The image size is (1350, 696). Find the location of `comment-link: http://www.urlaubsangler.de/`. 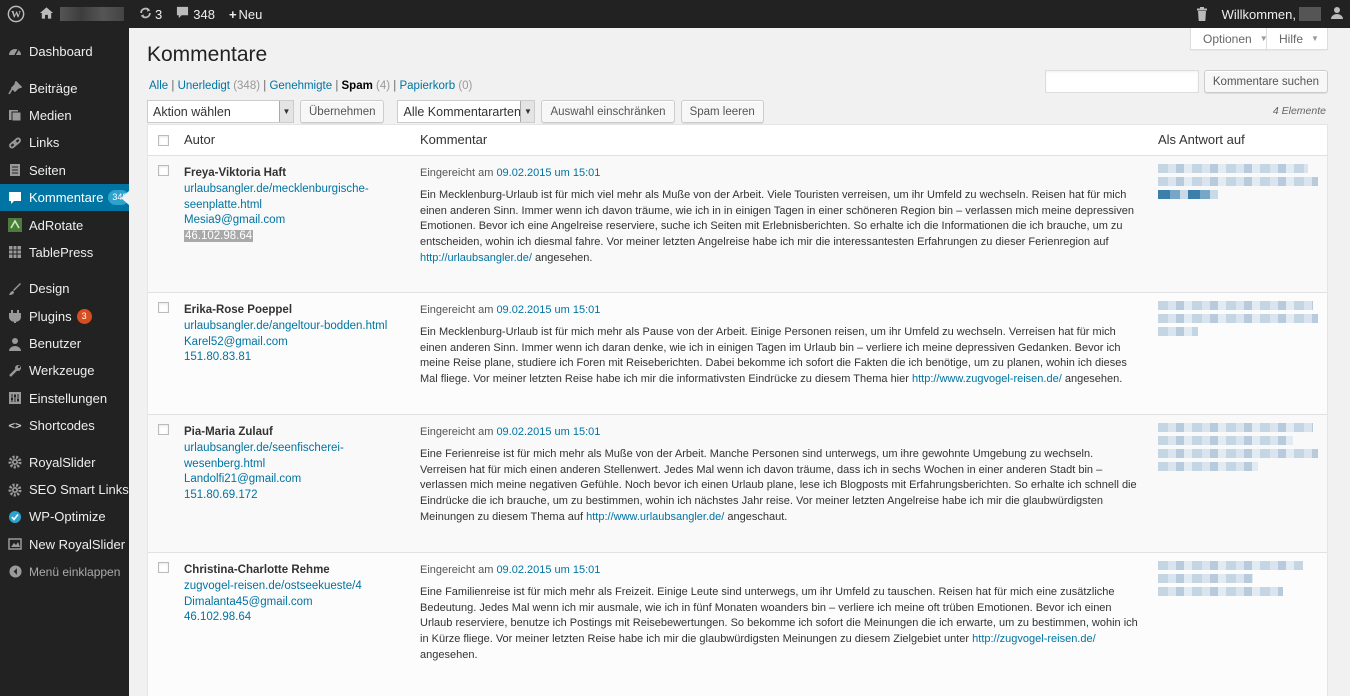

comment-link: http://www.urlaubsangler.de/ is located at coordinates (655, 517).